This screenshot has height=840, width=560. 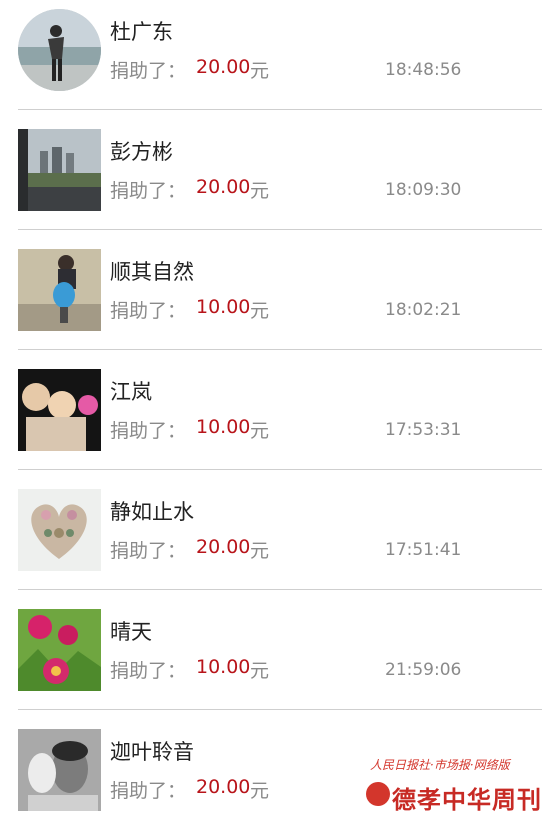 What do you see at coordinates (280, 60) in the screenshot?
I see `list-item: 杜广东 捐助了： 20.00 元 18:48:56` at bounding box center [280, 60].